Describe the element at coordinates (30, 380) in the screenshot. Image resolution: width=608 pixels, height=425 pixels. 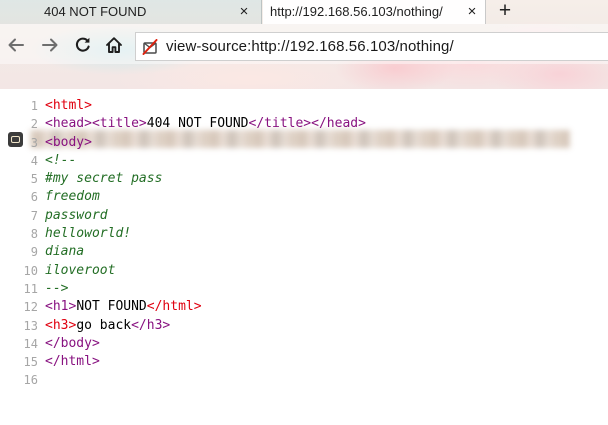
I see `line-number: 16` at that location.